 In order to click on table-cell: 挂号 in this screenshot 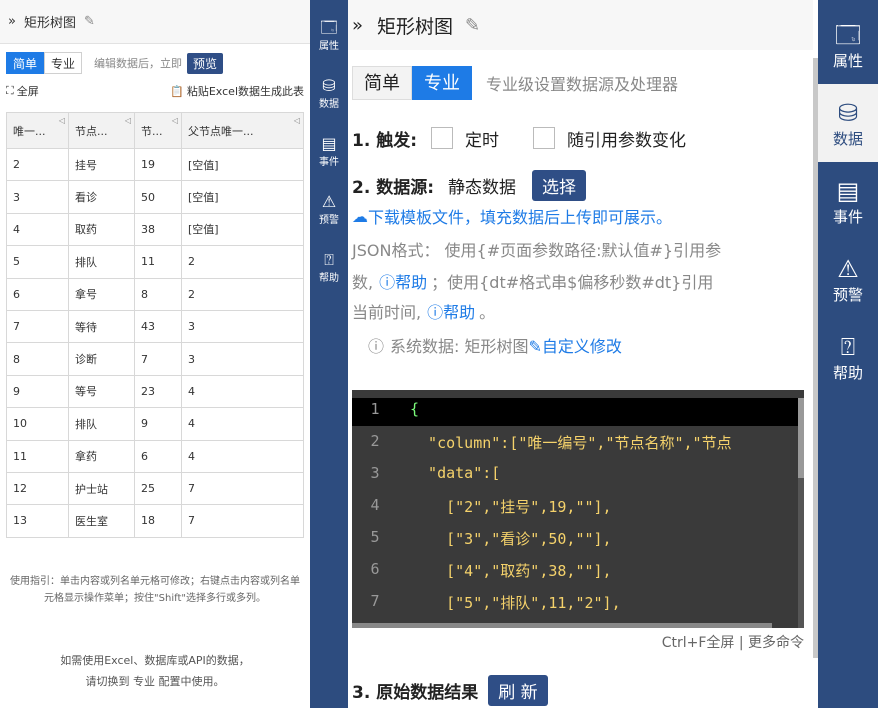, I will do `click(101, 164)`.